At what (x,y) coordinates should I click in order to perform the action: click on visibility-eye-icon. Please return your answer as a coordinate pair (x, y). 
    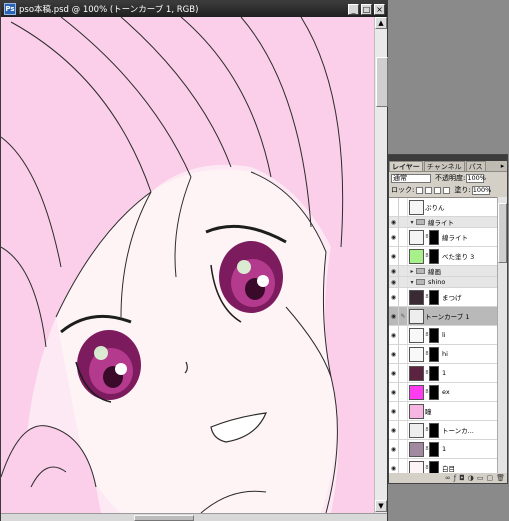
    Looking at the image, I should click on (394, 207).